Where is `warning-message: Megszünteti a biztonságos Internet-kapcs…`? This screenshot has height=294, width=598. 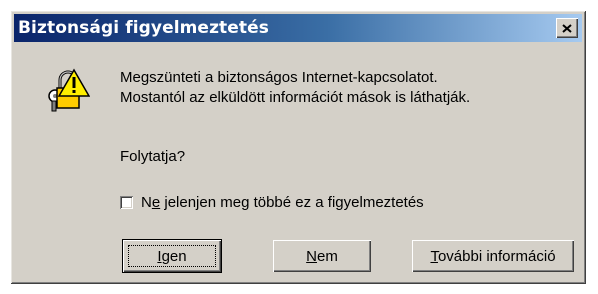 warning-message: Megszünteti a biztonságos Internet-kapcs… is located at coordinates (295, 88).